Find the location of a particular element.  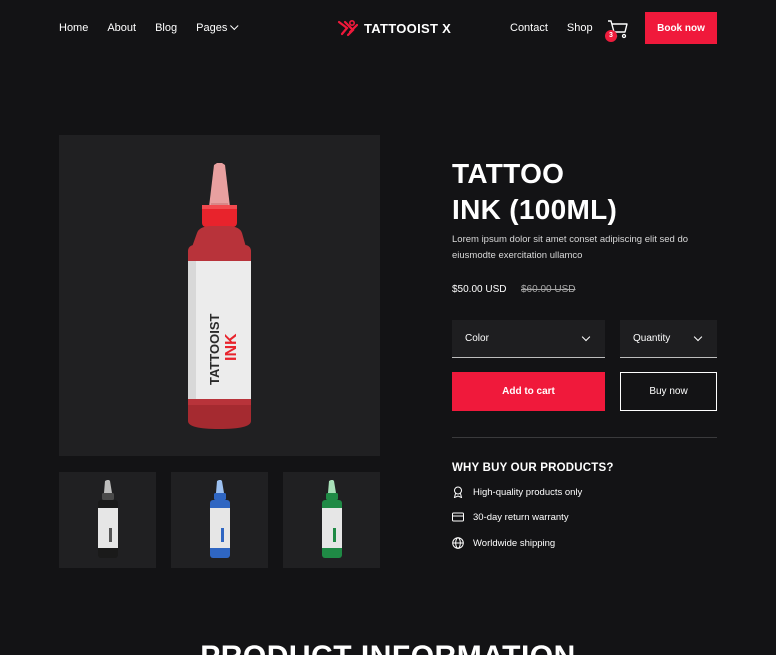

green-ink-bottle-image is located at coordinates (332, 519).